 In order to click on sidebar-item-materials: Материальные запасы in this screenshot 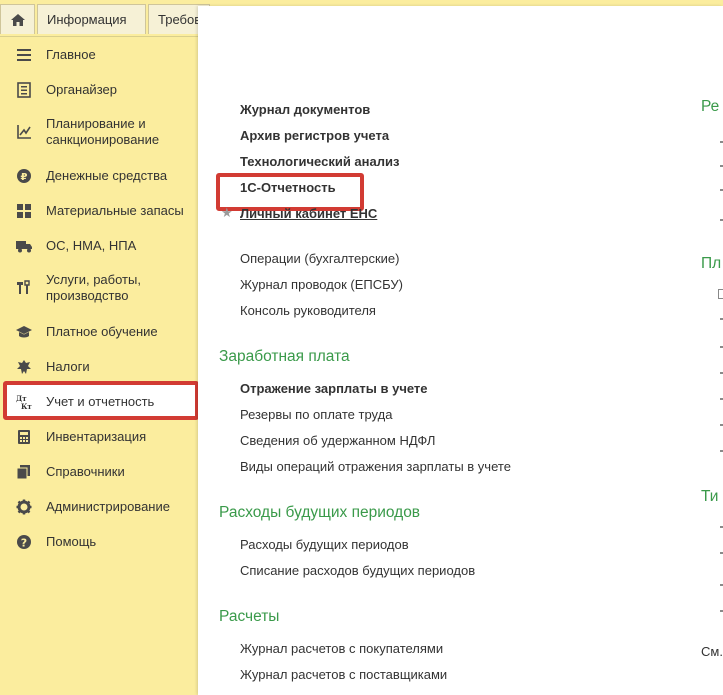, I will do `click(99, 211)`.